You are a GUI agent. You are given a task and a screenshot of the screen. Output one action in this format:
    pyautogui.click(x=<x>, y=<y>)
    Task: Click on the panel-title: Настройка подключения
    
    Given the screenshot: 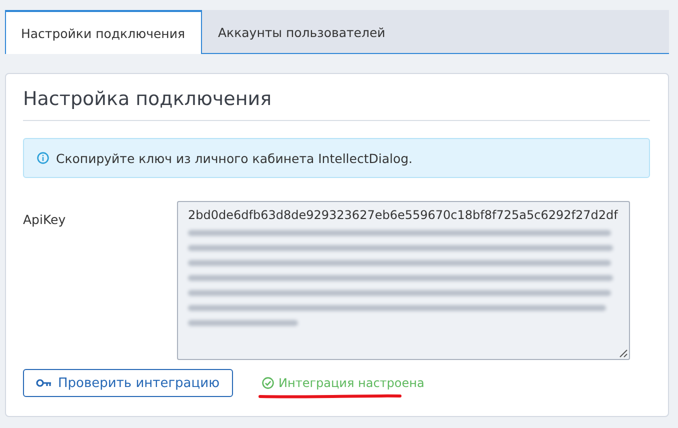 What is the action you would take?
    pyautogui.click(x=336, y=104)
    